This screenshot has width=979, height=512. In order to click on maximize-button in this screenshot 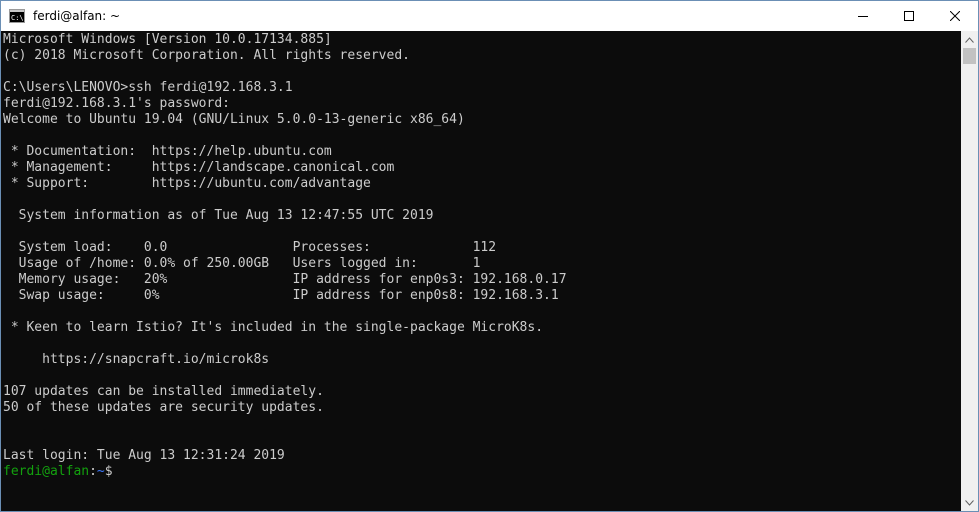, I will do `click(909, 16)`.